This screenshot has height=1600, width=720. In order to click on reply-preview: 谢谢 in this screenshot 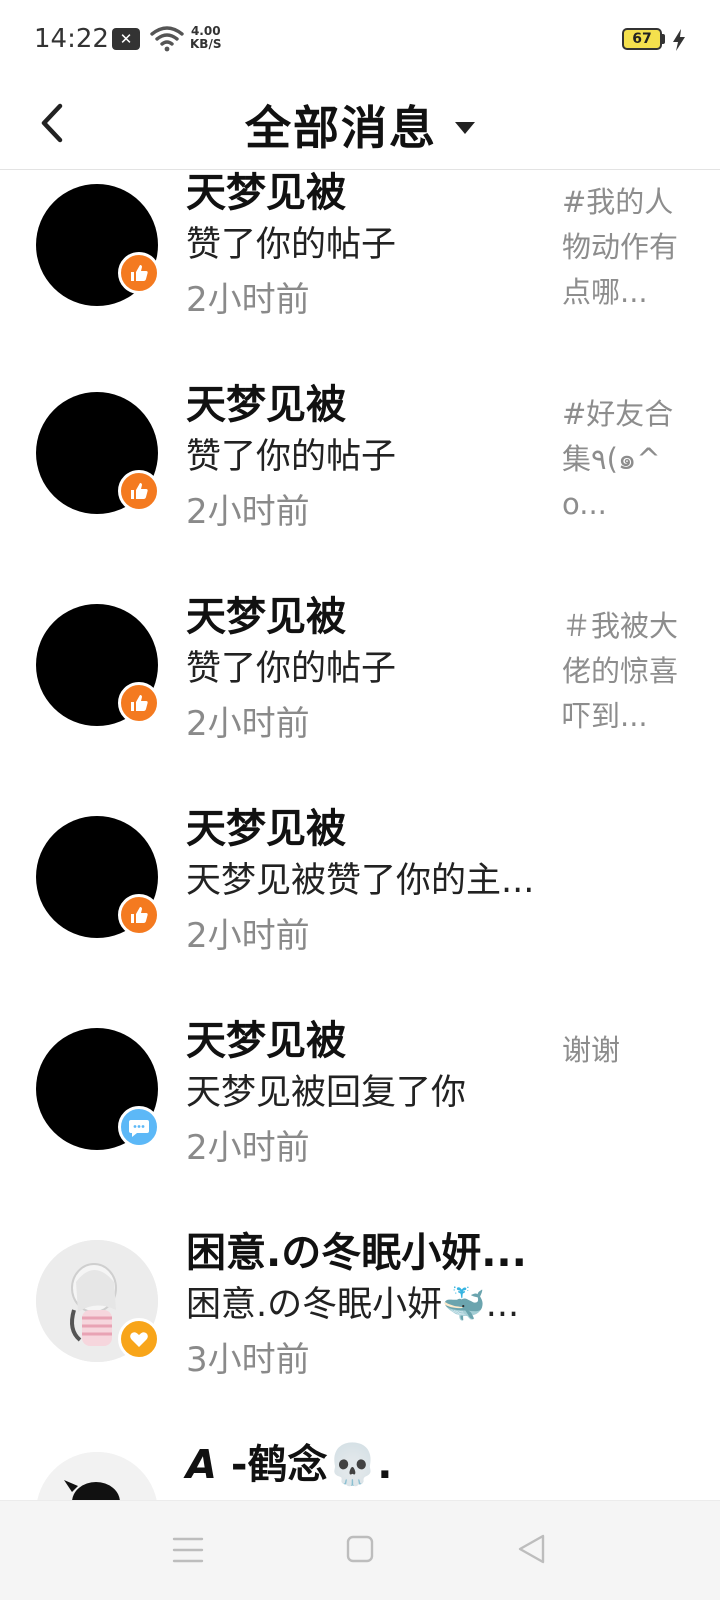, I will do `click(591, 1050)`.